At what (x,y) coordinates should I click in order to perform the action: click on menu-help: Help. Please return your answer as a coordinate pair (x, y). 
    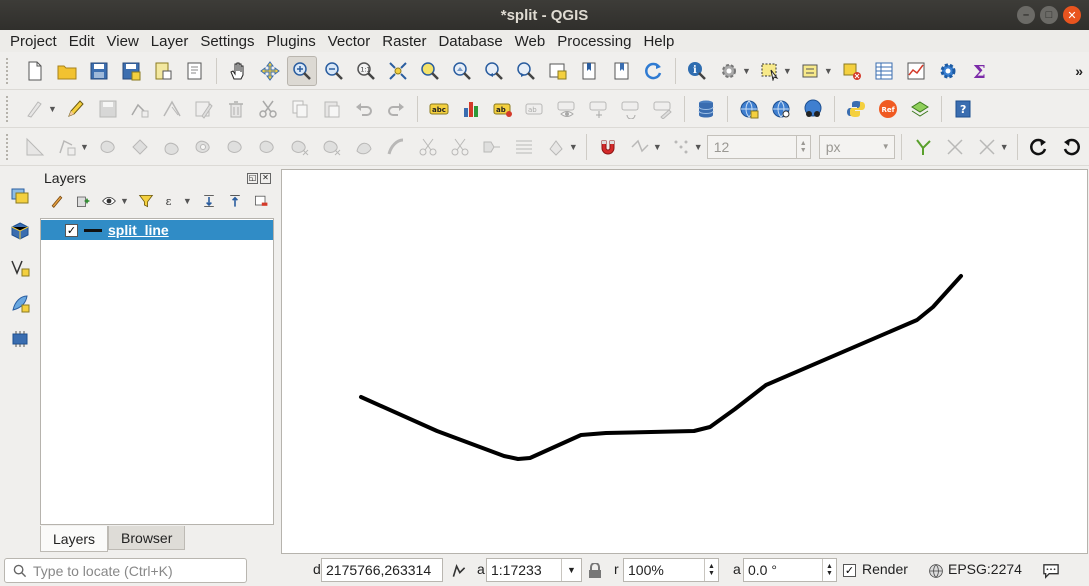
    Looking at the image, I should click on (658, 41).